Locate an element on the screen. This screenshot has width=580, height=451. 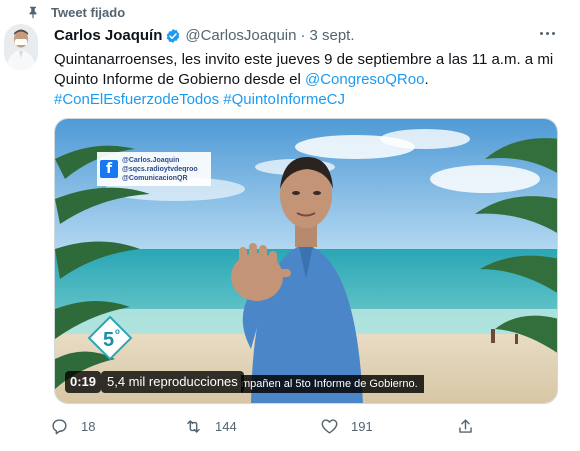
like-button: 191 is located at coordinates (346, 426).